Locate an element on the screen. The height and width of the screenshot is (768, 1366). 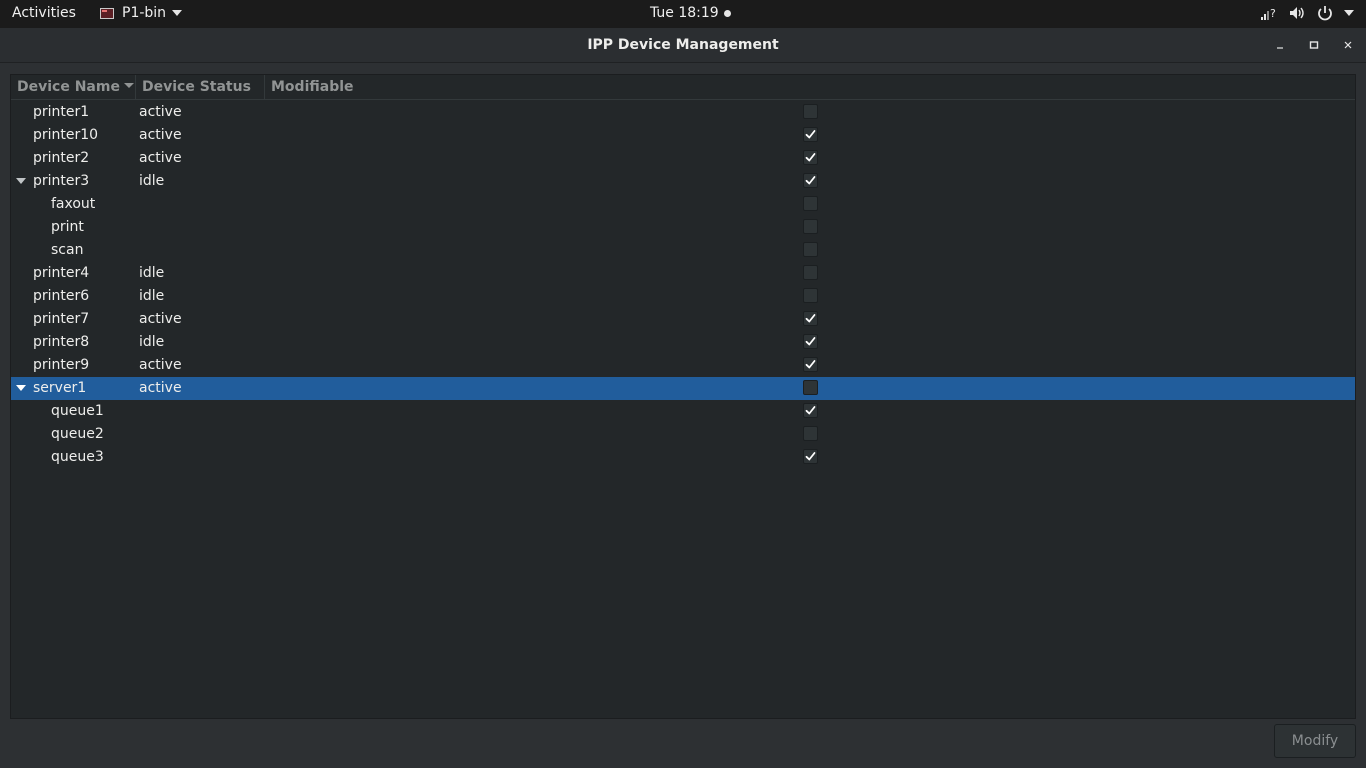
device-name-cell: scan is located at coordinates (67, 250).